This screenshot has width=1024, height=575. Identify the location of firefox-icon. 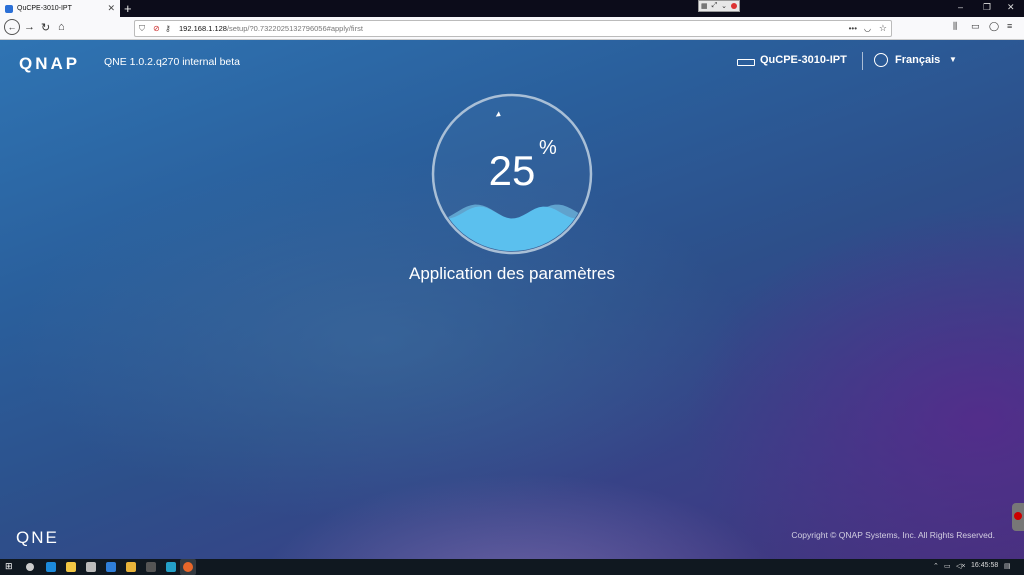
(188, 567).